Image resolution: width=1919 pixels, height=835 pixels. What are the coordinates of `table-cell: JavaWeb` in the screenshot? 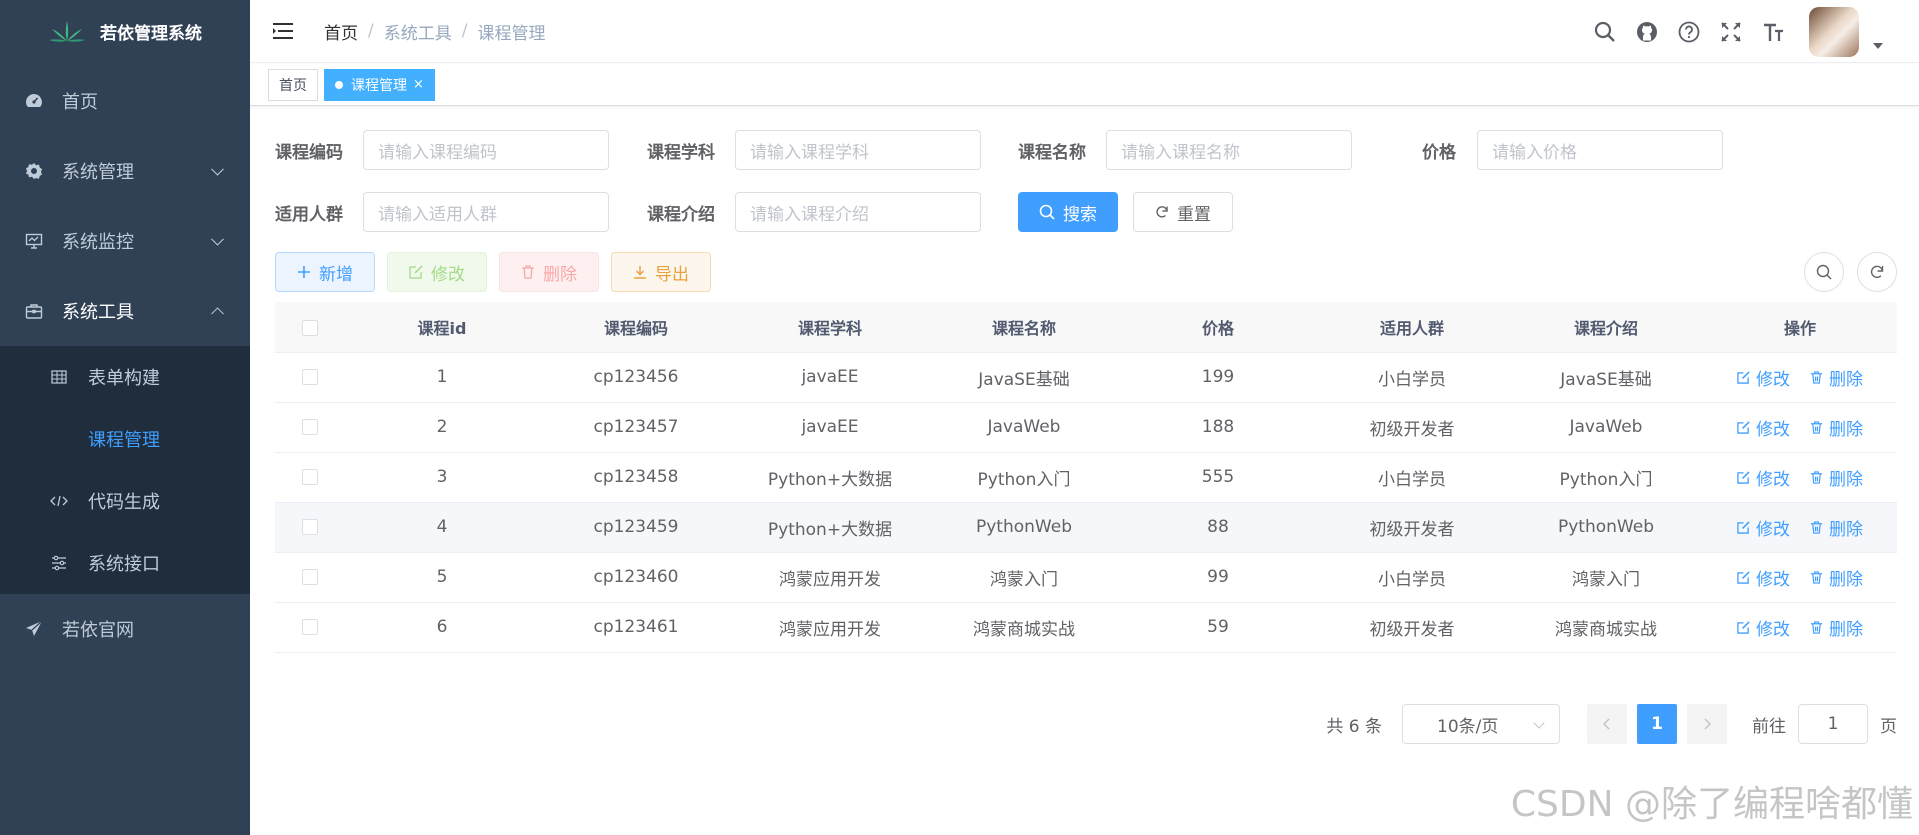 It's located at (1606, 427).